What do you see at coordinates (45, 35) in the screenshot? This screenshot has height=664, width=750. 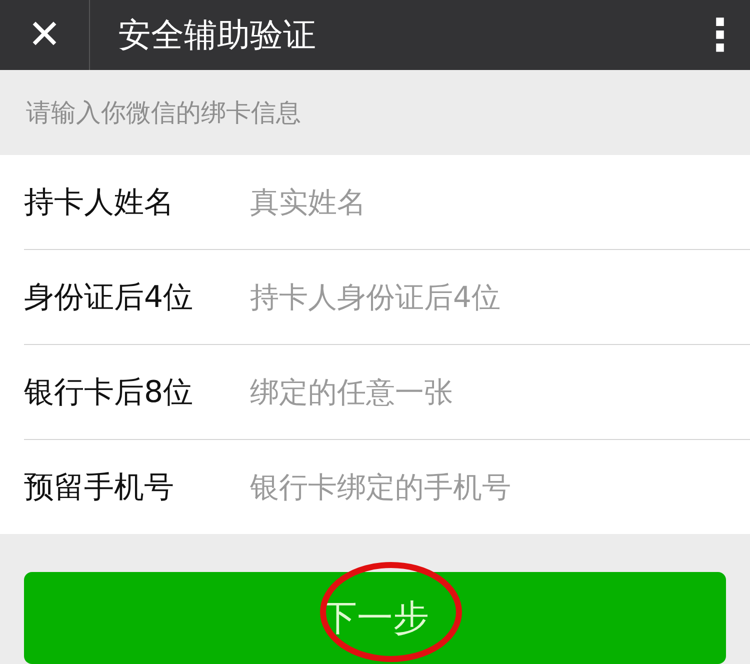 I see `close-button: ✕` at bounding box center [45, 35].